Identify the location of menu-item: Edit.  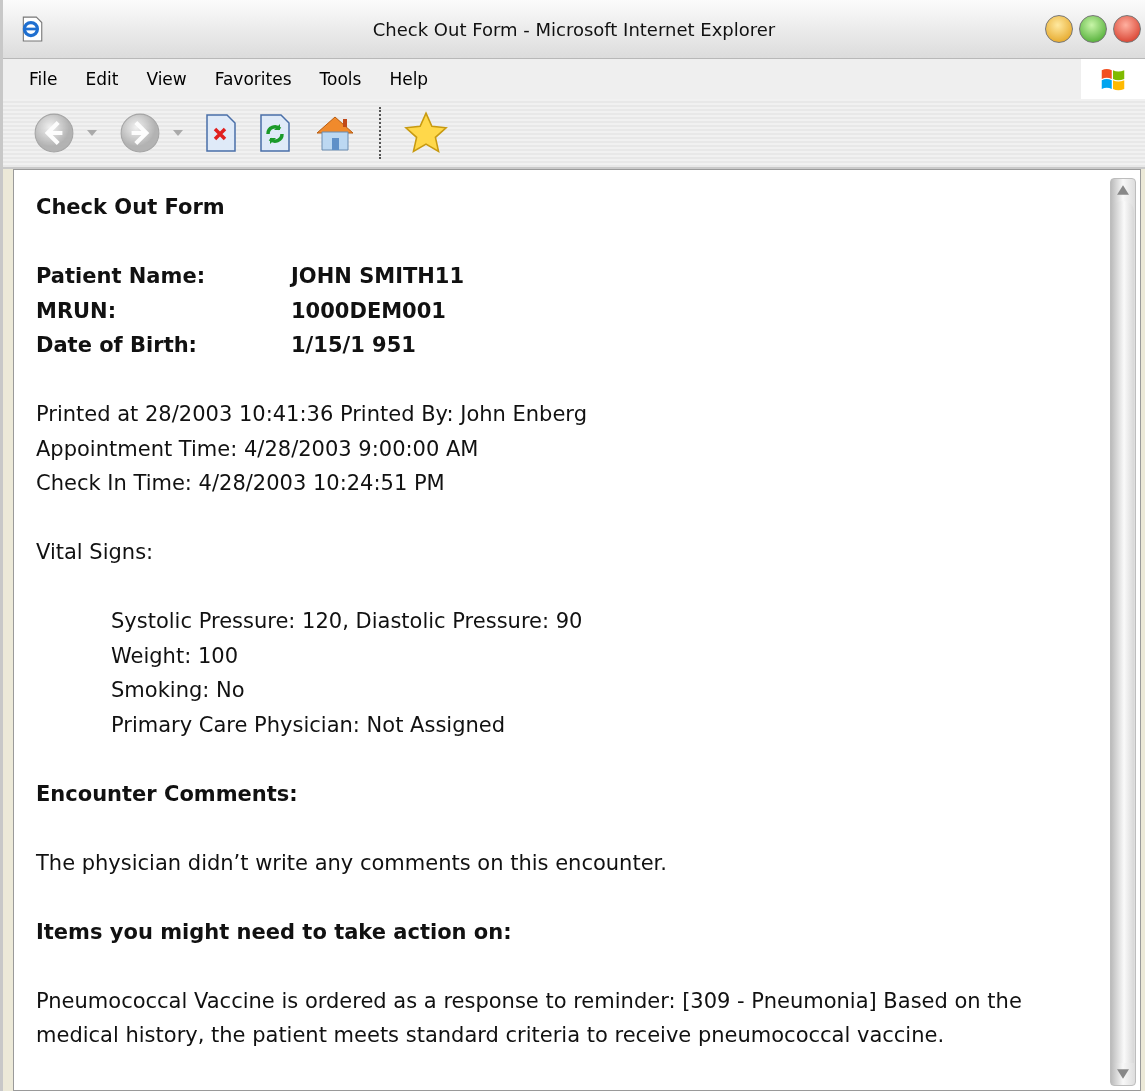
(102, 79).